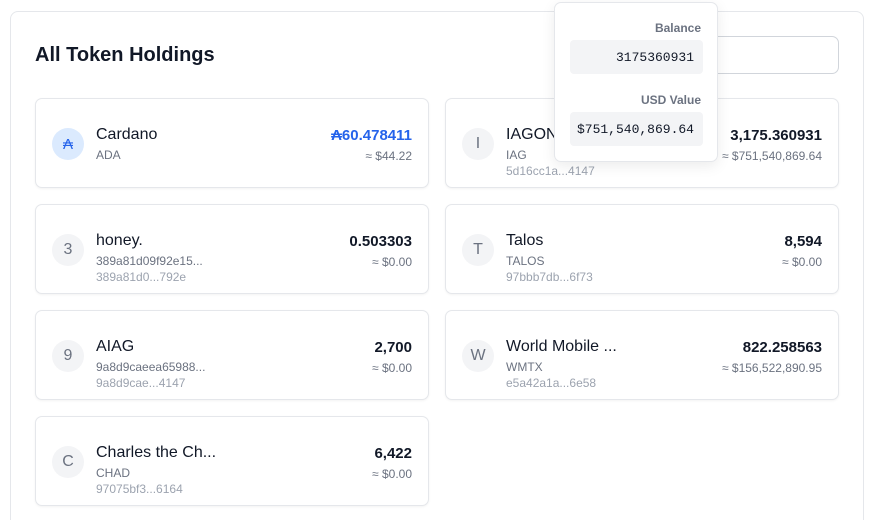  I want to click on token-symbol: TALOS, so click(525, 261).